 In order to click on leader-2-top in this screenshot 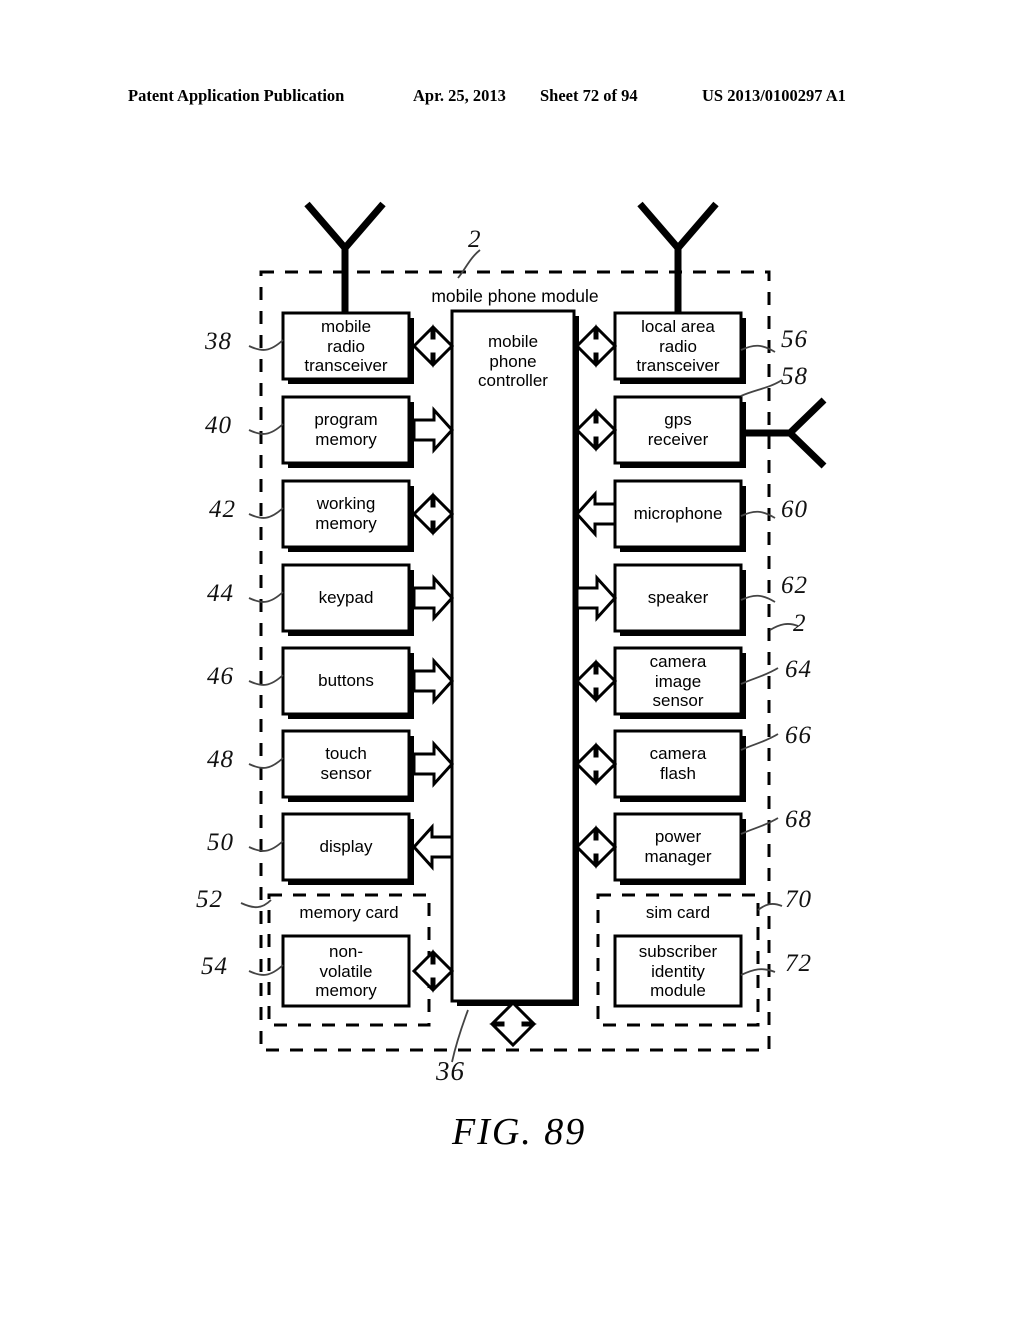, I will do `click(469, 264)`.